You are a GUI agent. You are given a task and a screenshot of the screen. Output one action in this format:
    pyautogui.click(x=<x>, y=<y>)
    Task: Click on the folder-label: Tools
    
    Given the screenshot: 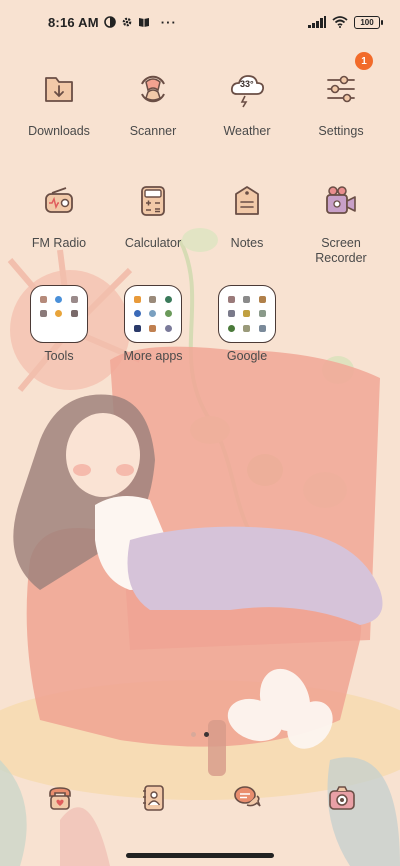 What is the action you would take?
    pyautogui.click(x=59, y=356)
    